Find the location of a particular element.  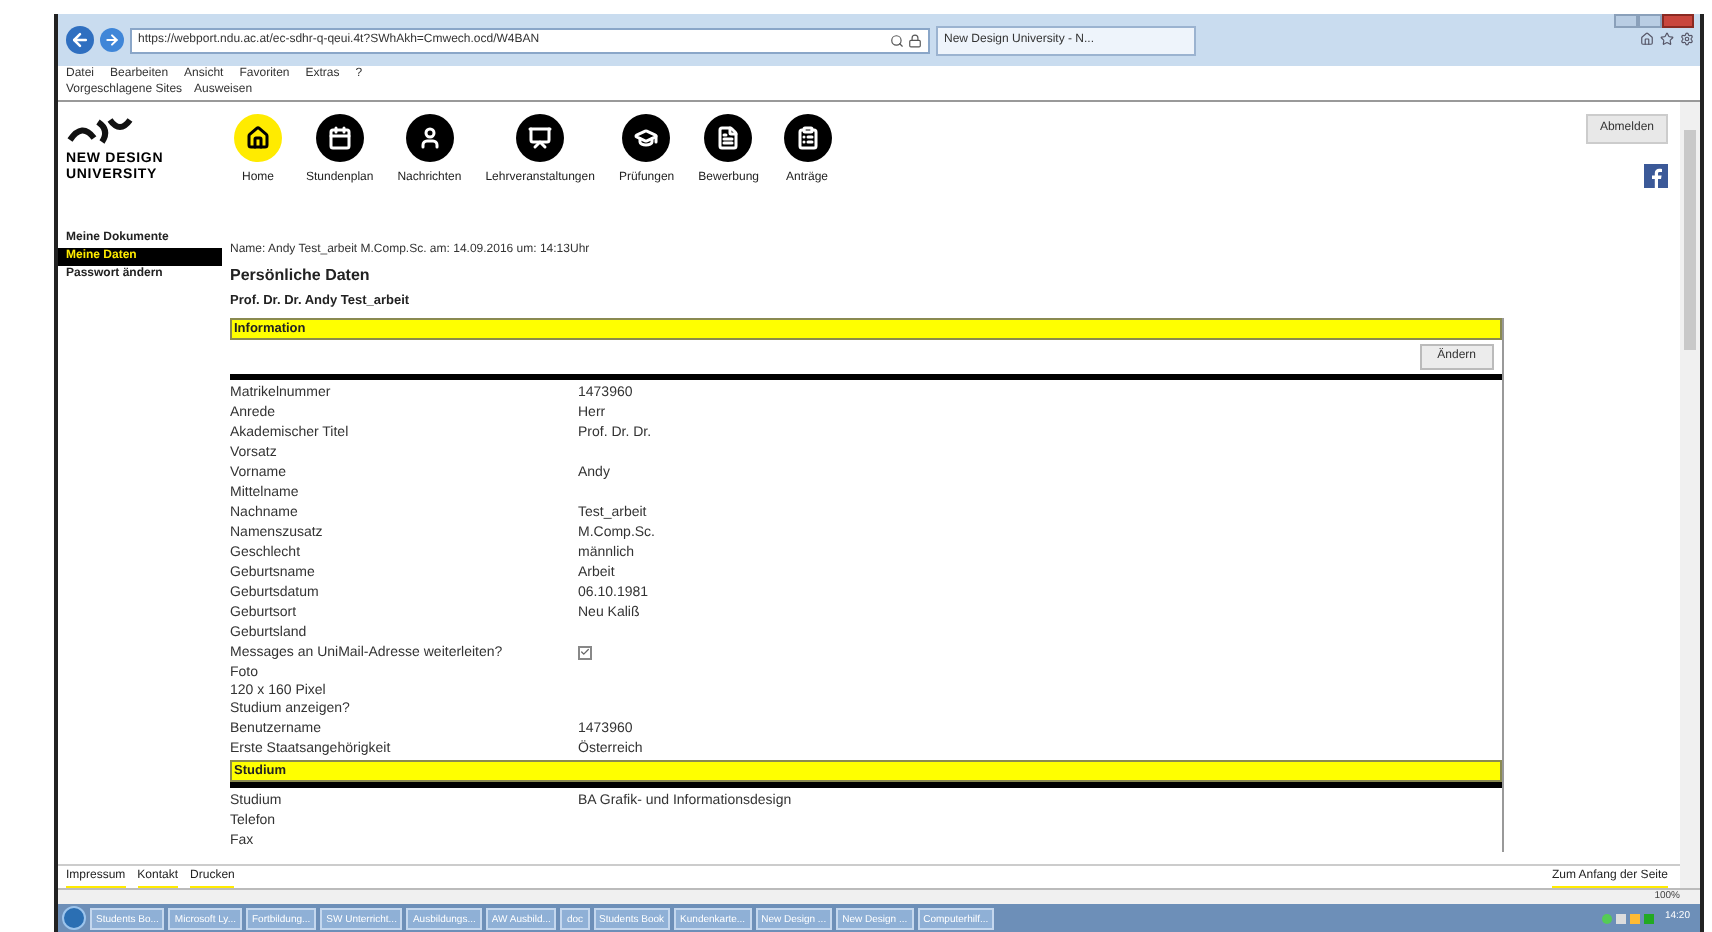

forward-arrow-icon is located at coordinates (112, 40).